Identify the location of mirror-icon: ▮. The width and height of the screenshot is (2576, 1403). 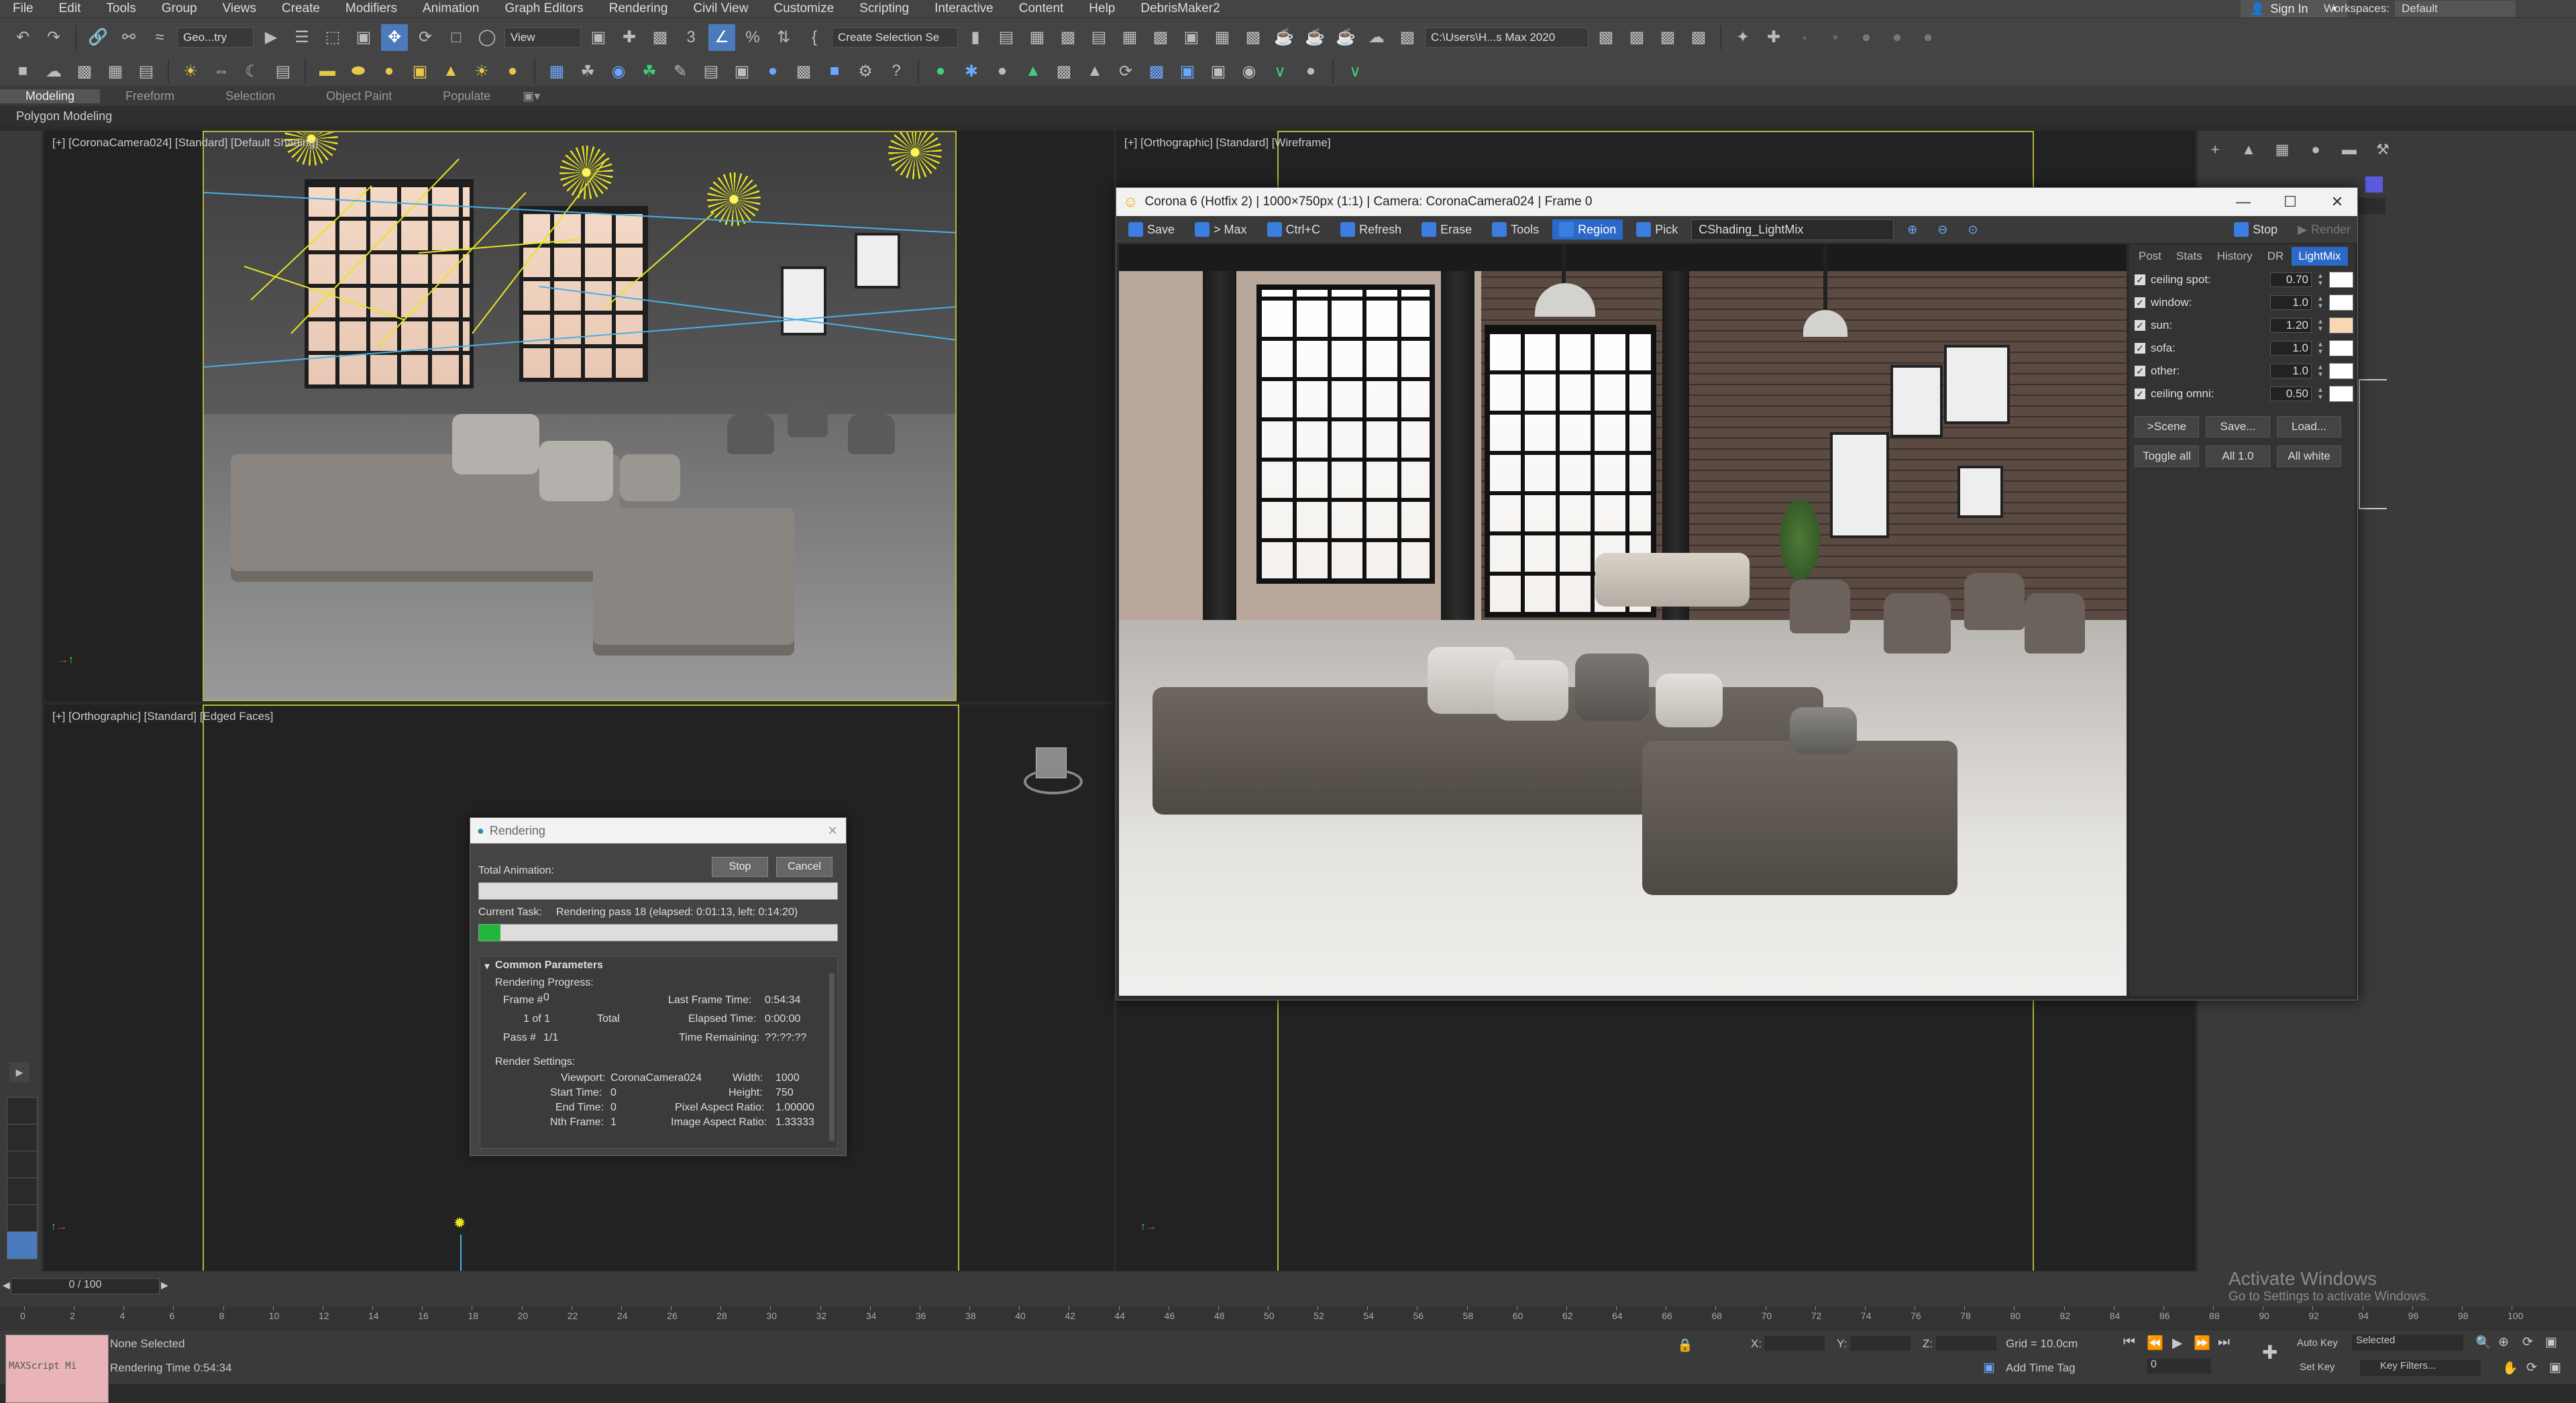
(975, 38).